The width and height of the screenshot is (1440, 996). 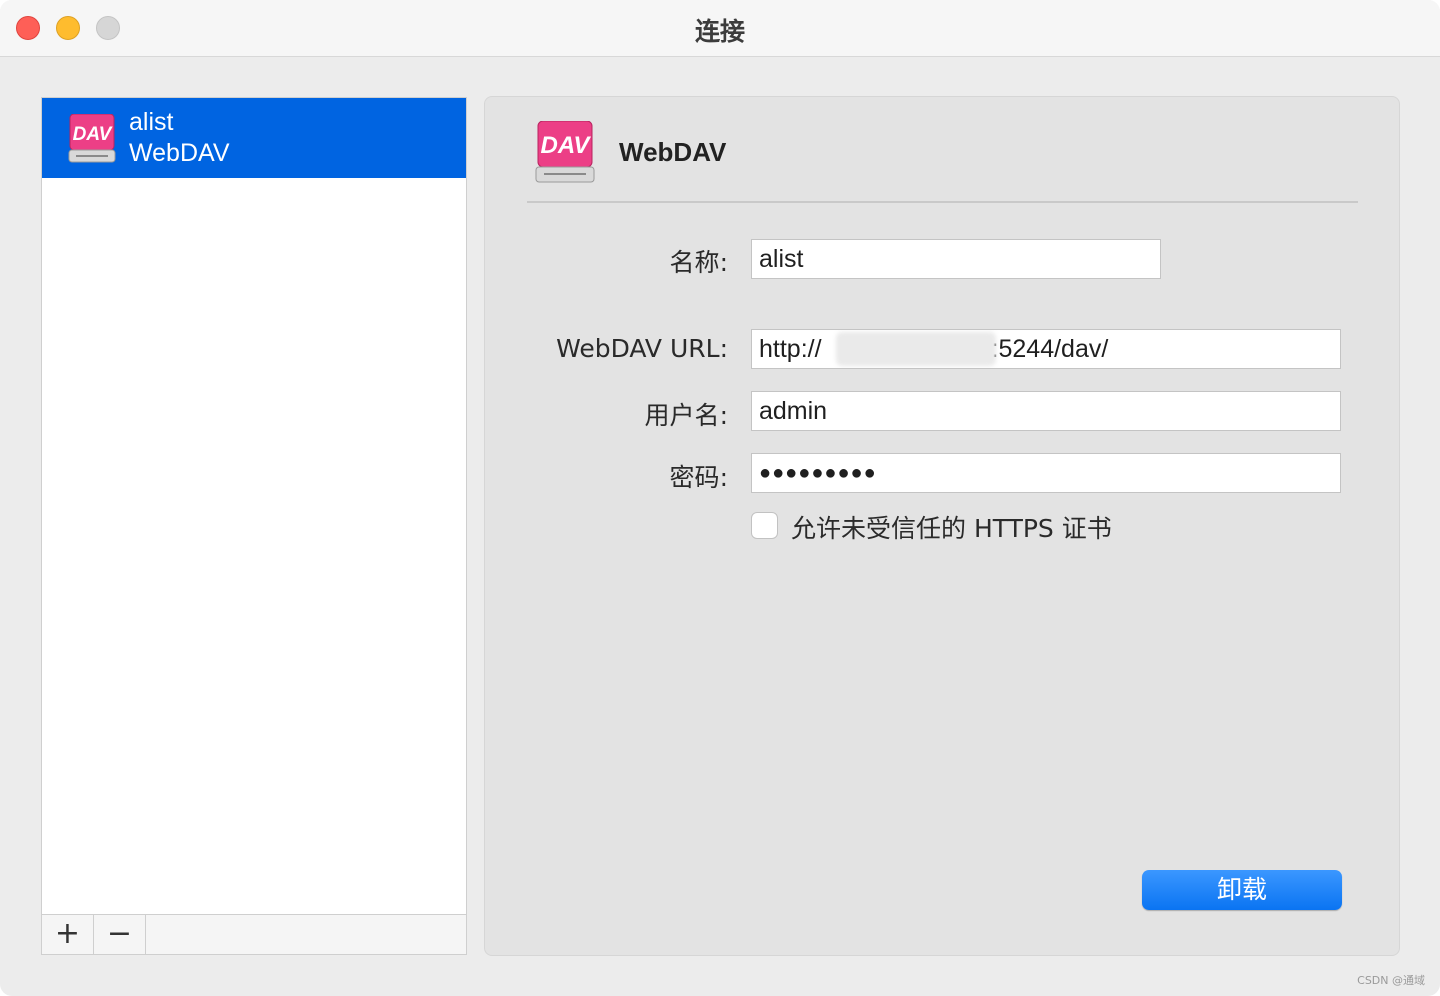 I want to click on header-divider, so click(x=942, y=202).